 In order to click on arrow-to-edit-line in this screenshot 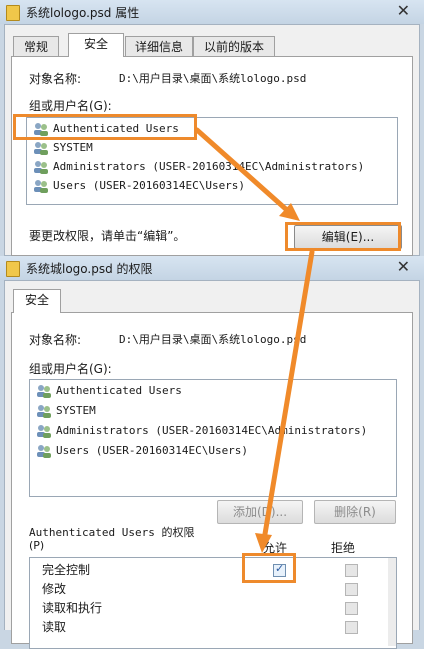, I will do `click(242, 170)`.